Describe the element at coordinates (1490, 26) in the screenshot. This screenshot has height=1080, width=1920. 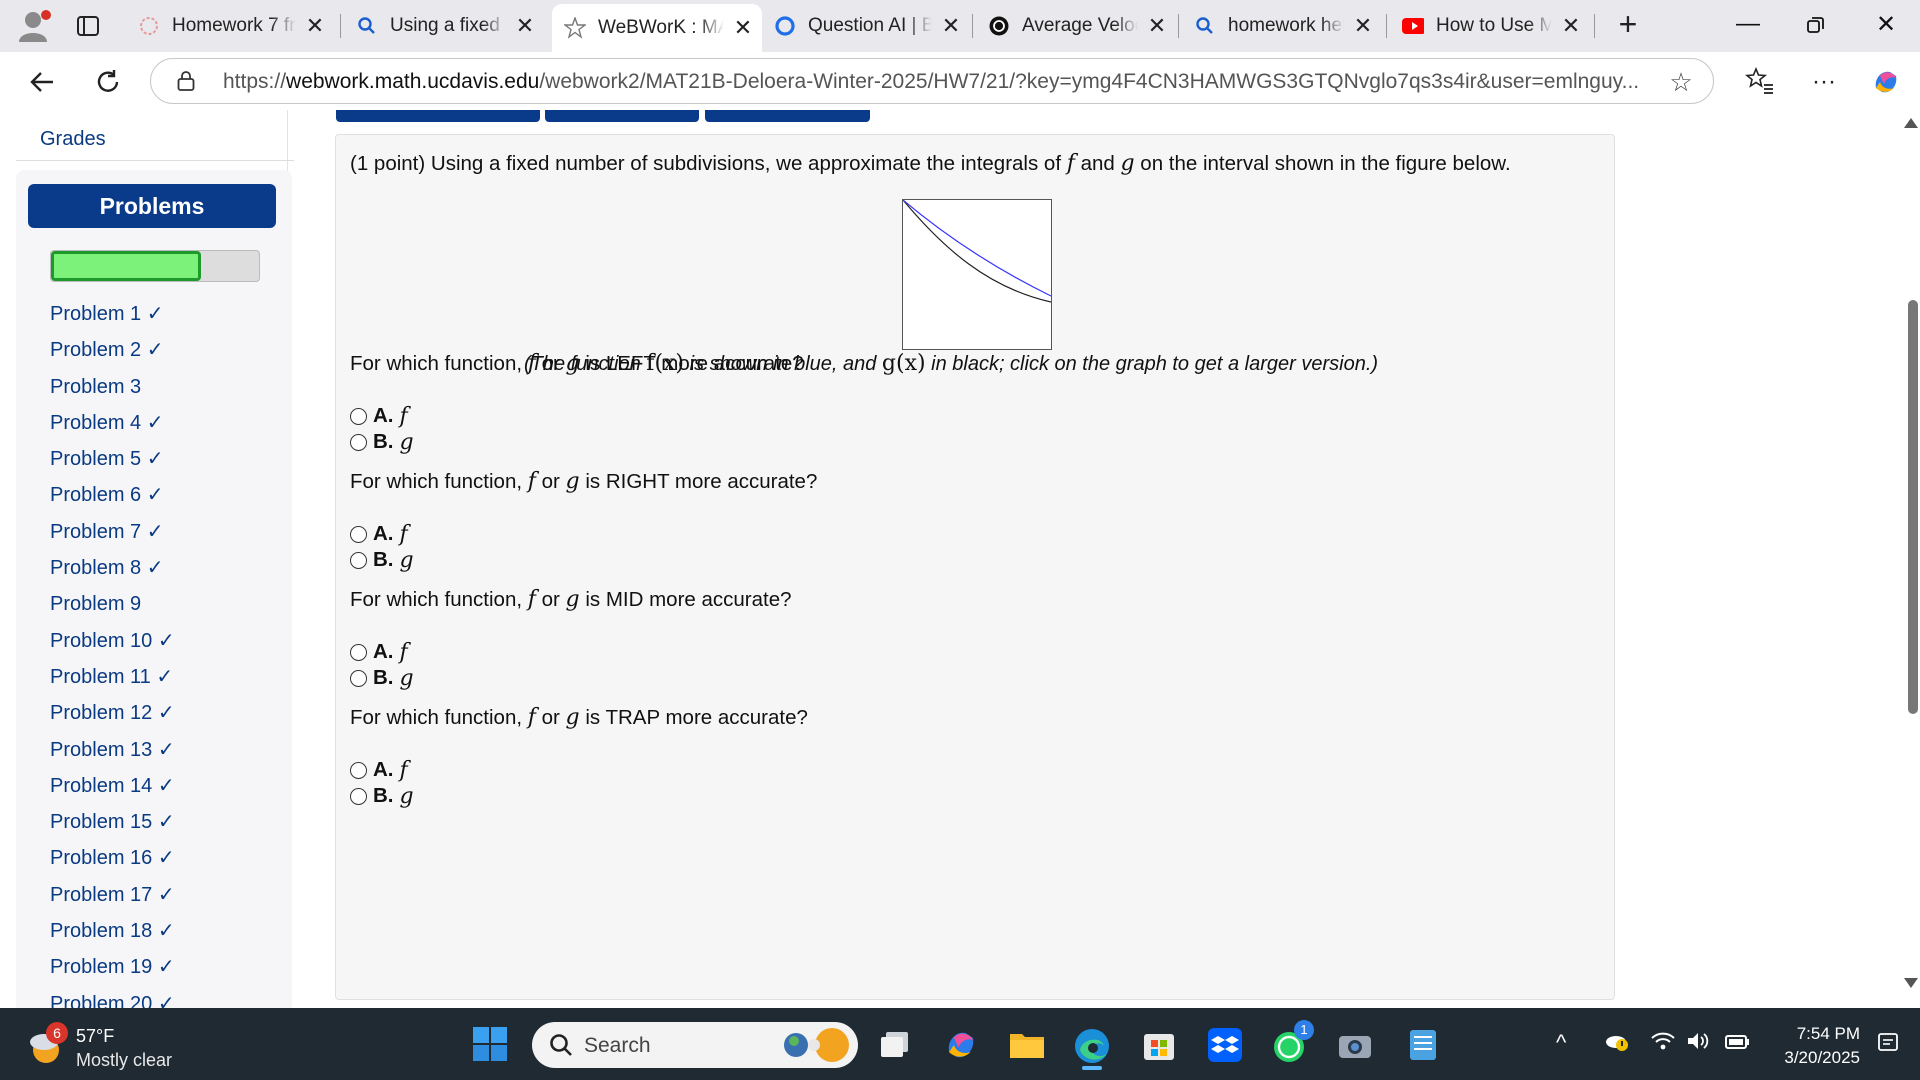
I see `tab-how-to-use: How to Use M ✕` at that location.